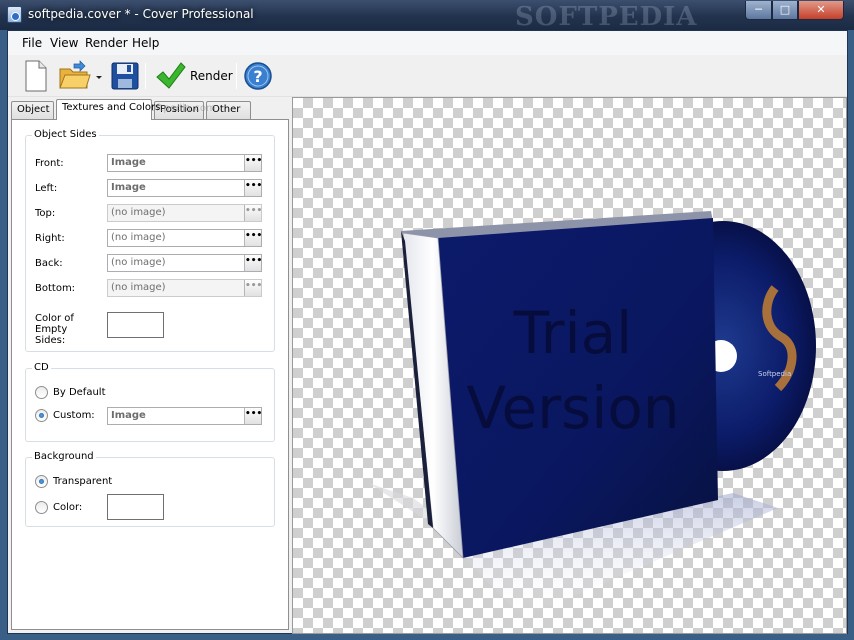  Describe the element at coordinates (41, 481) in the screenshot. I see `background-transparent-radio` at that location.